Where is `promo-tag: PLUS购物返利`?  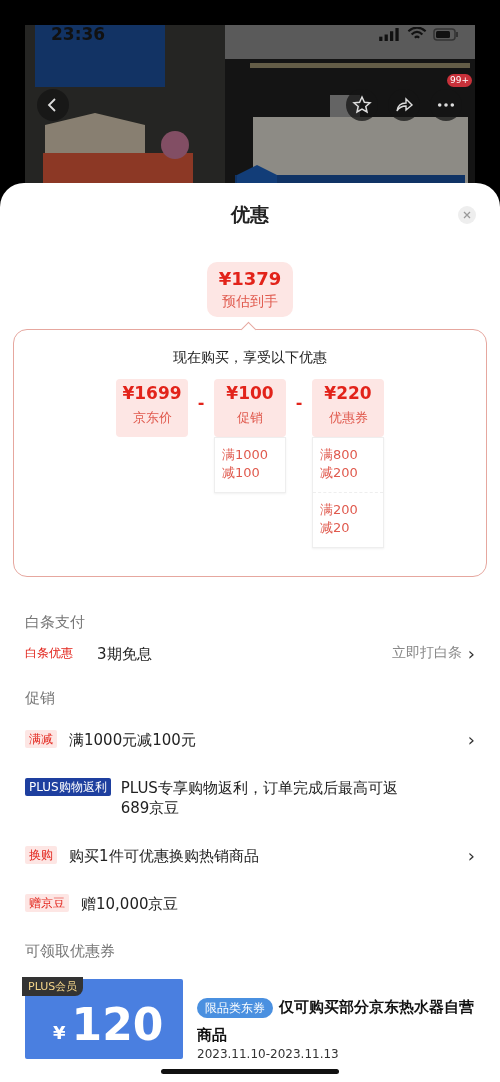
promo-tag: PLUS购物返利 is located at coordinates (68, 787).